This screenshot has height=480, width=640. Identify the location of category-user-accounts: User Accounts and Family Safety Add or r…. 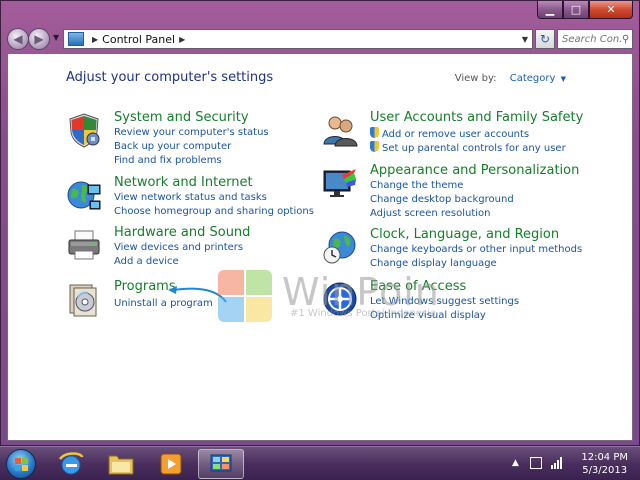
(472, 133).